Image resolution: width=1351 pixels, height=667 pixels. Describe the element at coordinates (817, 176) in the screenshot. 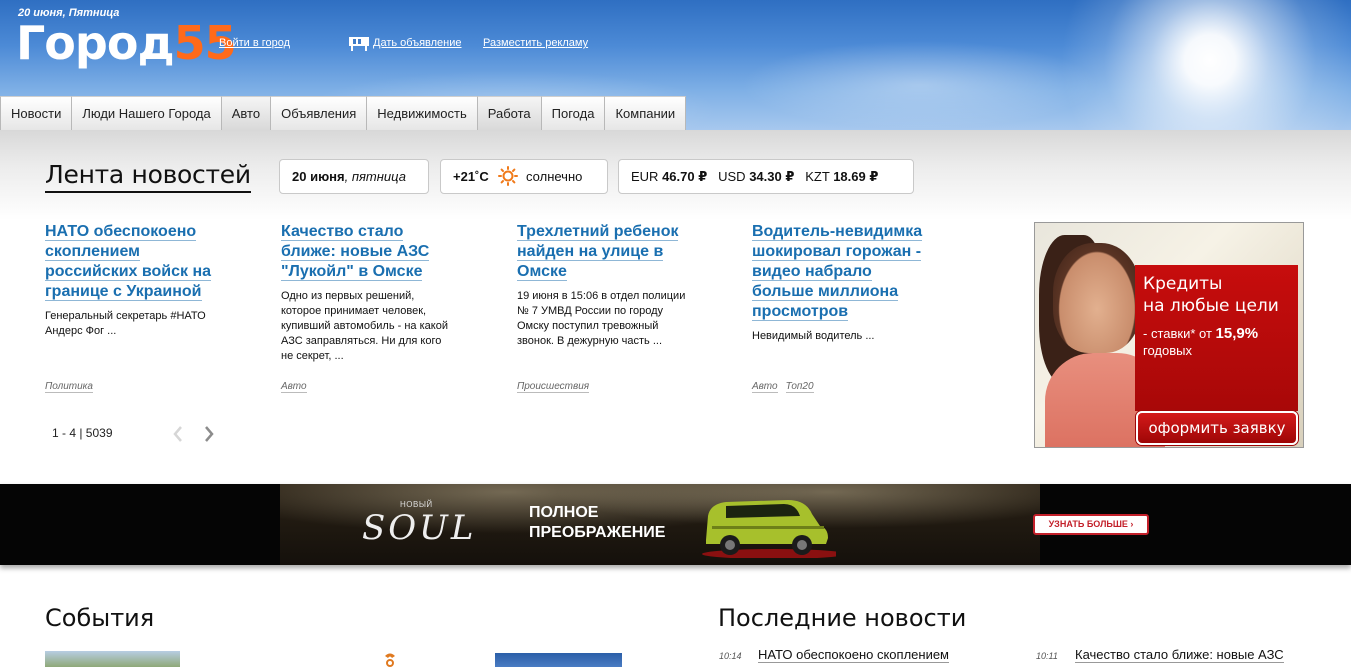

I see `rate-kzt-code: KZT` at that location.